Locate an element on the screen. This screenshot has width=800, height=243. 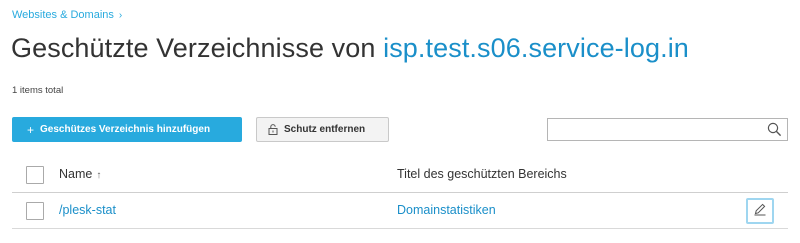
lock-icon is located at coordinates (273, 129).